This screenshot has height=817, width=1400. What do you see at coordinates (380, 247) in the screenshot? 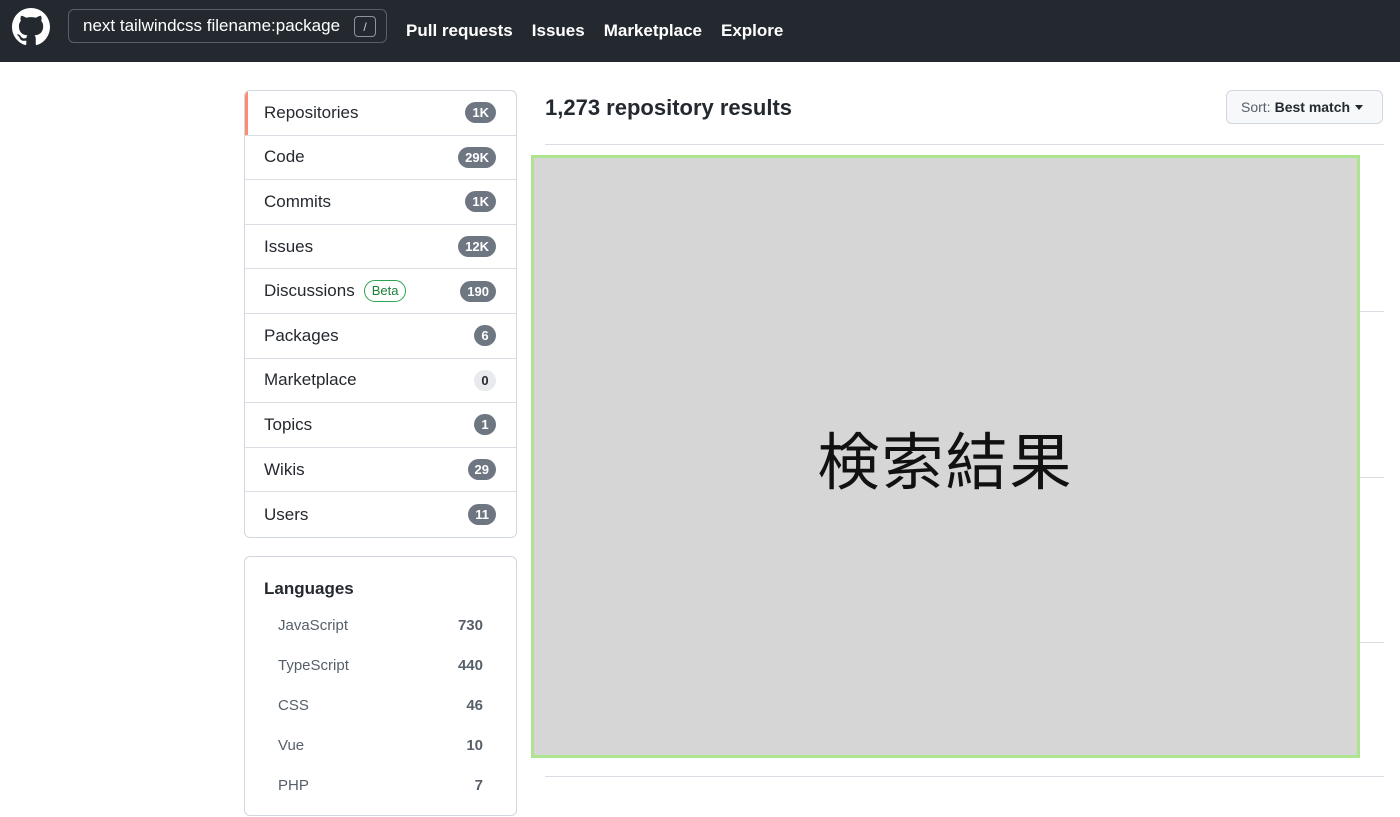
I see `menu-item-issues: Issues 12K` at bounding box center [380, 247].